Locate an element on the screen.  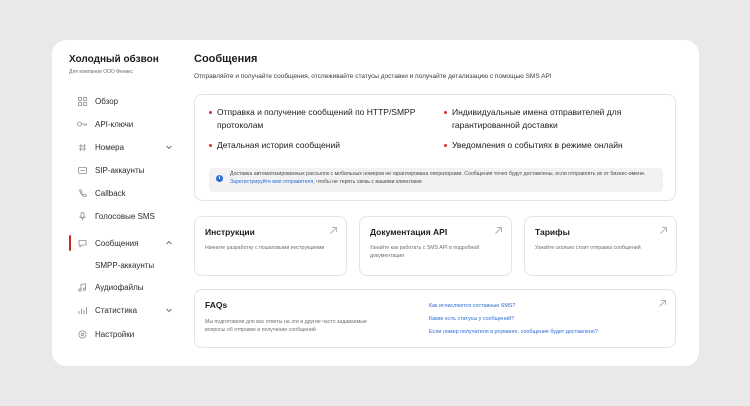
info-icon: i is located at coordinates (219, 178).